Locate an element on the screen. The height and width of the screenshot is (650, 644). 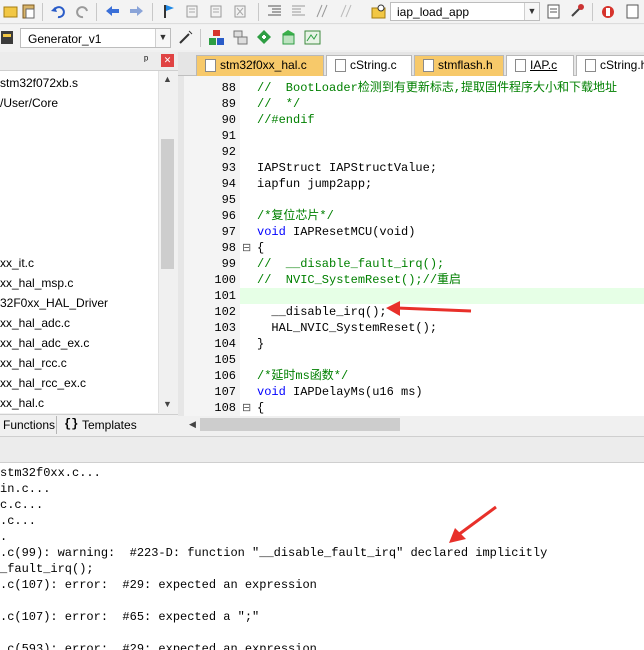
scroll-down-icon: ▼ is located at coordinates (167, 404).